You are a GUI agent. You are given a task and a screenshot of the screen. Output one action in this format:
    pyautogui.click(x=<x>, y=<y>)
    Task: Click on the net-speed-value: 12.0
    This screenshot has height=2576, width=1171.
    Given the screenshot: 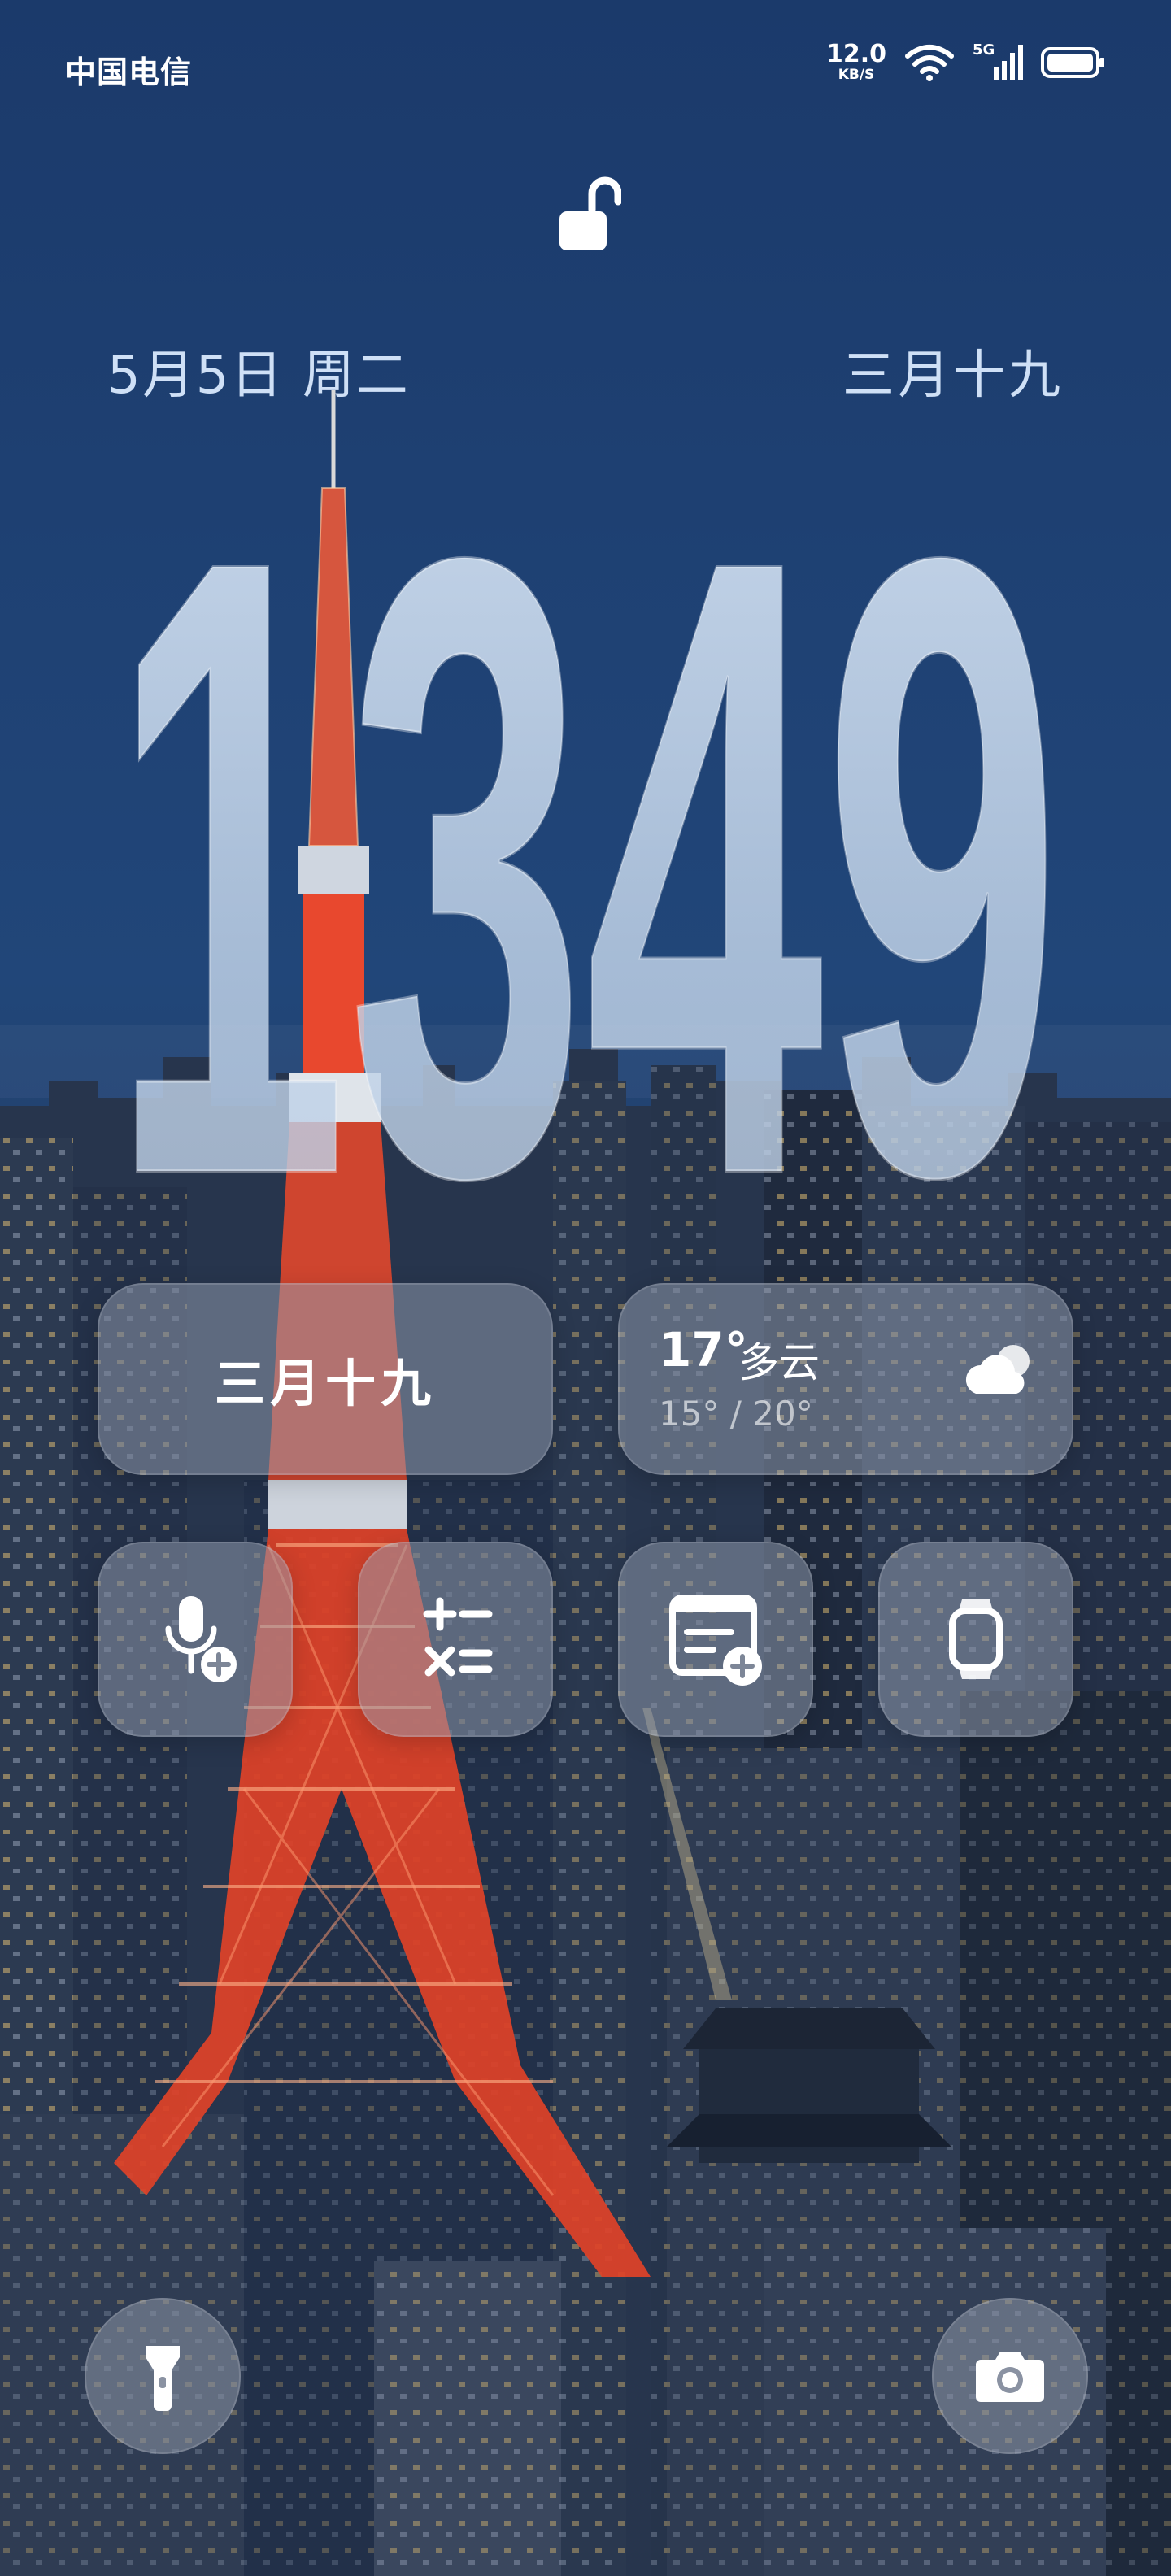 What is the action you would take?
    pyautogui.click(x=855, y=54)
    